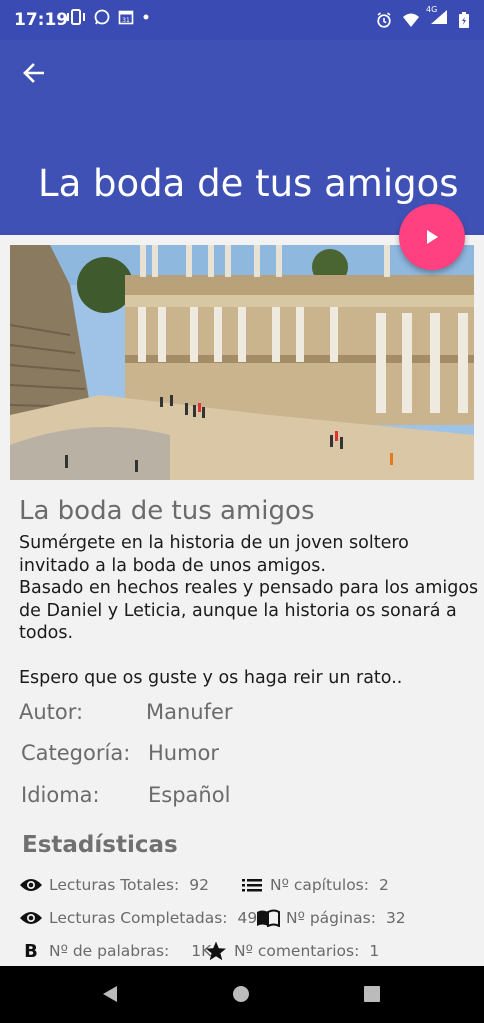 The width and height of the screenshot is (484, 1023). I want to click on stat-chapters: Nº capítulos: 2, so click(314, 885).